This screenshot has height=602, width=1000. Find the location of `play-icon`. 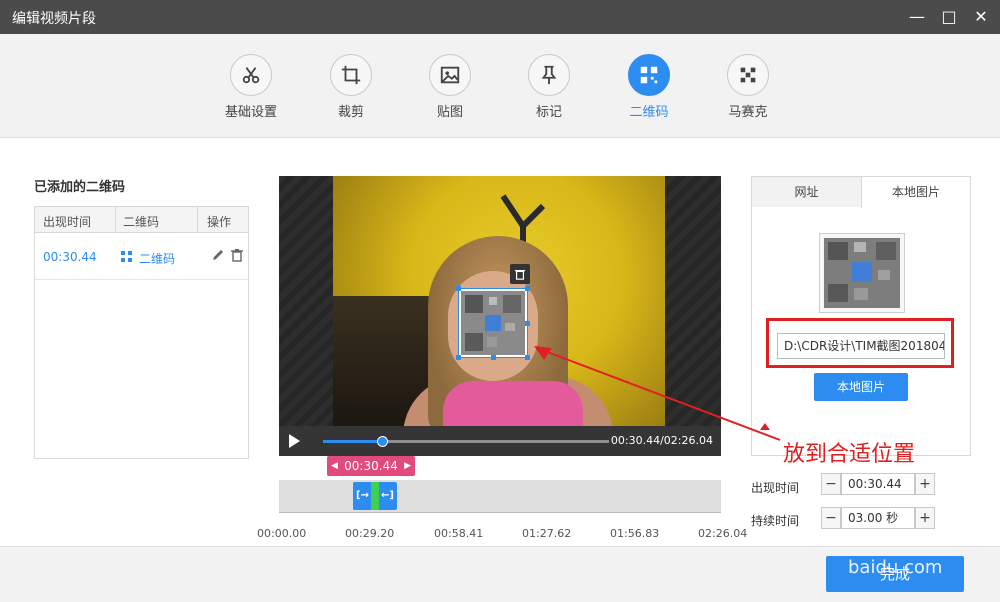

play-icon is located at coordinates (294, 441).